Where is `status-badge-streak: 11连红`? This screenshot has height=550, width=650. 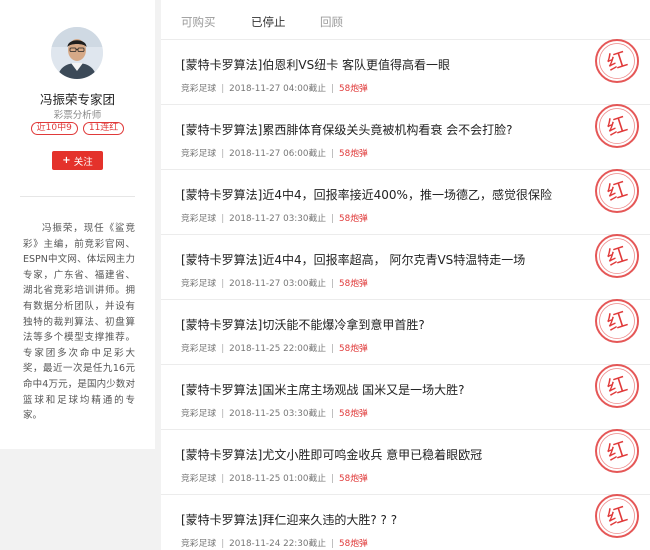 status-badge-streak: 11连红 is located at coordinates (103, 128).